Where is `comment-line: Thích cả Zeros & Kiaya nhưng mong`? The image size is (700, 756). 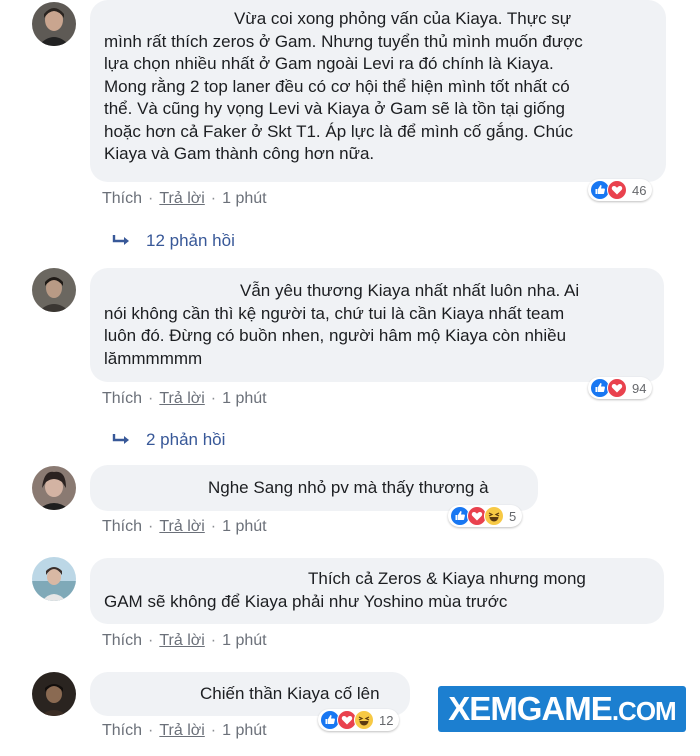
comment-line: Thích cả Zeros & Kiaya nhưng mong is located at coordinates (447, 578).